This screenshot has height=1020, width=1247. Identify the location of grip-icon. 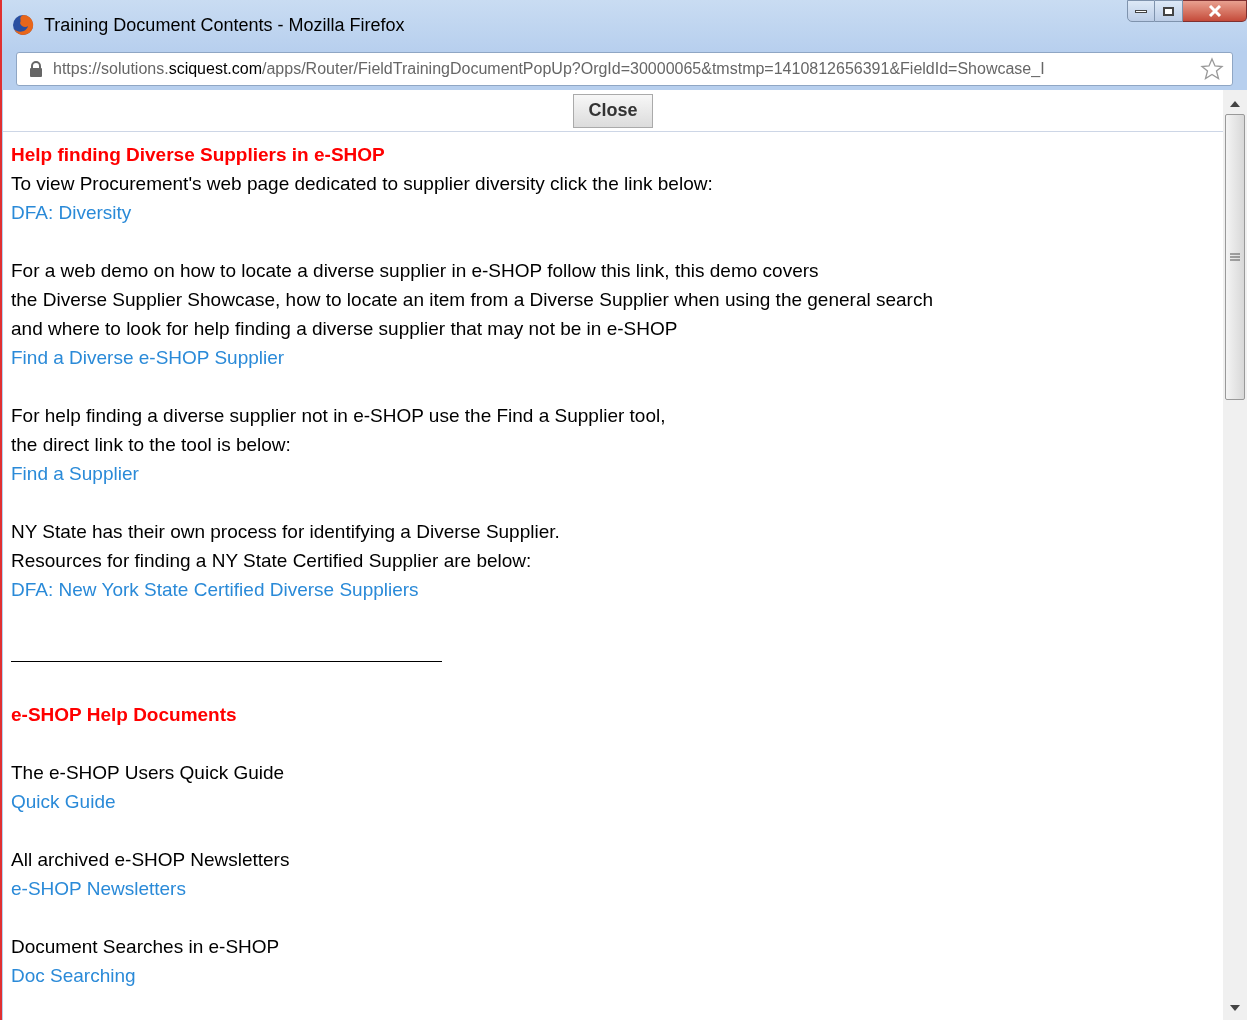
(1235, 257).